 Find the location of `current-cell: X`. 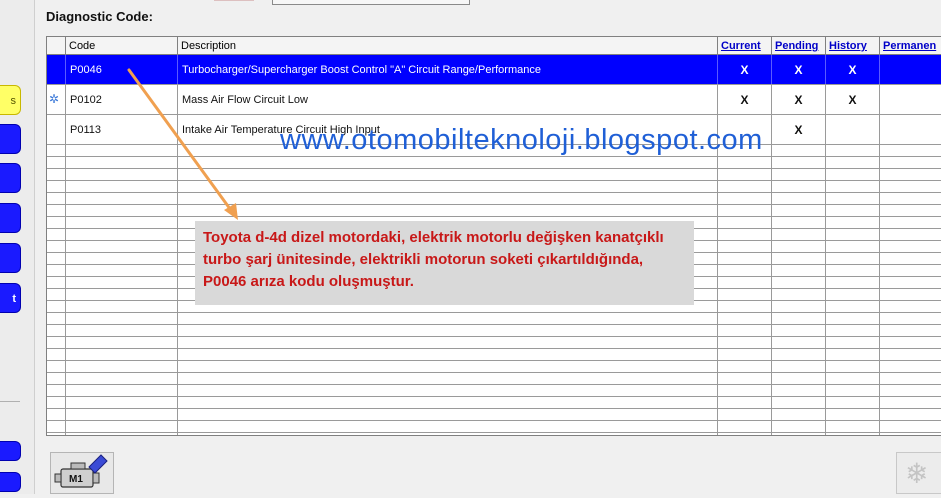

current-cell: X is located at coordinates (745, 69).